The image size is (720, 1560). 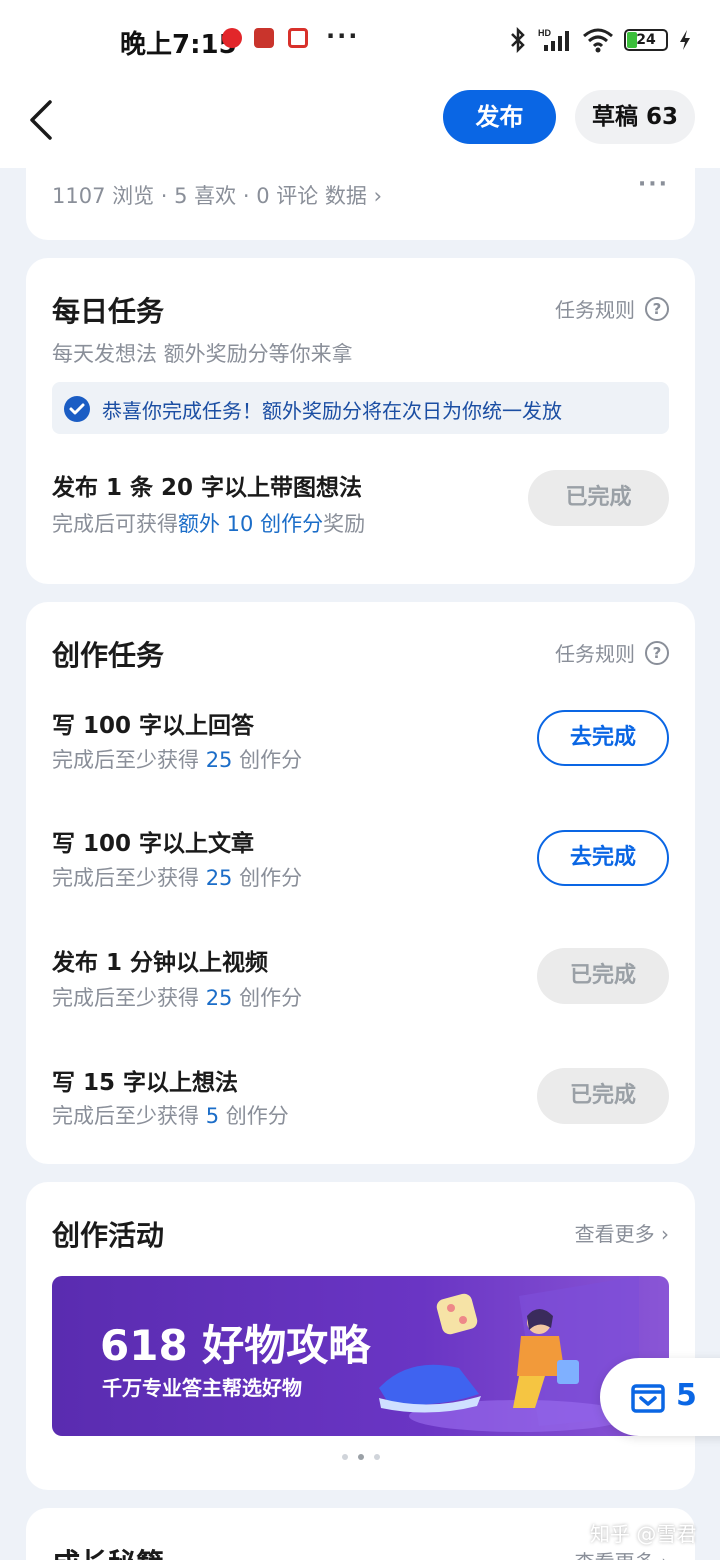 What do you see at coordinates (41, 120) in the screenshot?
I see `chevron-left-icon` at bounding box center [41, 120].